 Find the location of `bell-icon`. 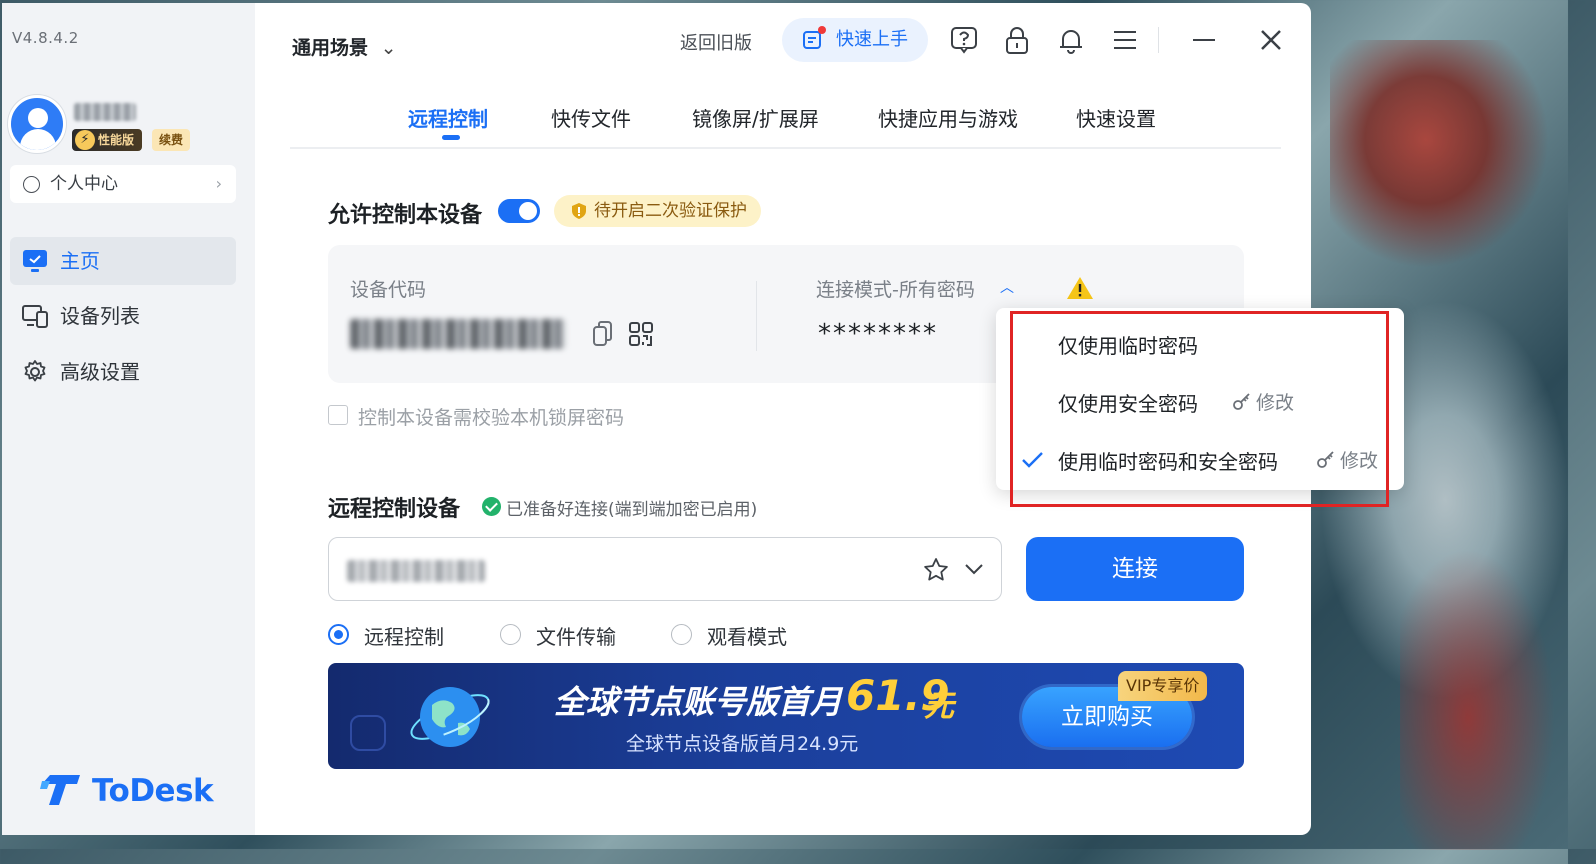

bell-icon is located at coordinates (1071, 40).